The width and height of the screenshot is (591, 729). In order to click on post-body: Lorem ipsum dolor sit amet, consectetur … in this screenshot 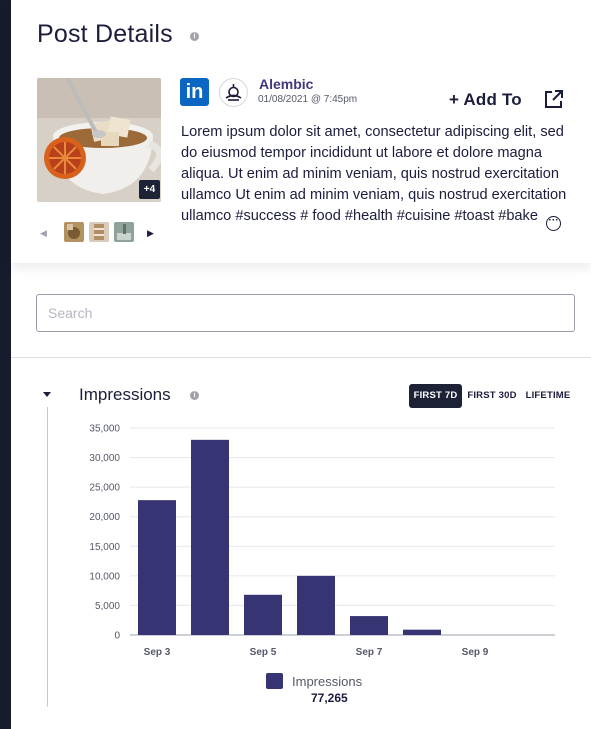, I will do `click(379, 176)`.